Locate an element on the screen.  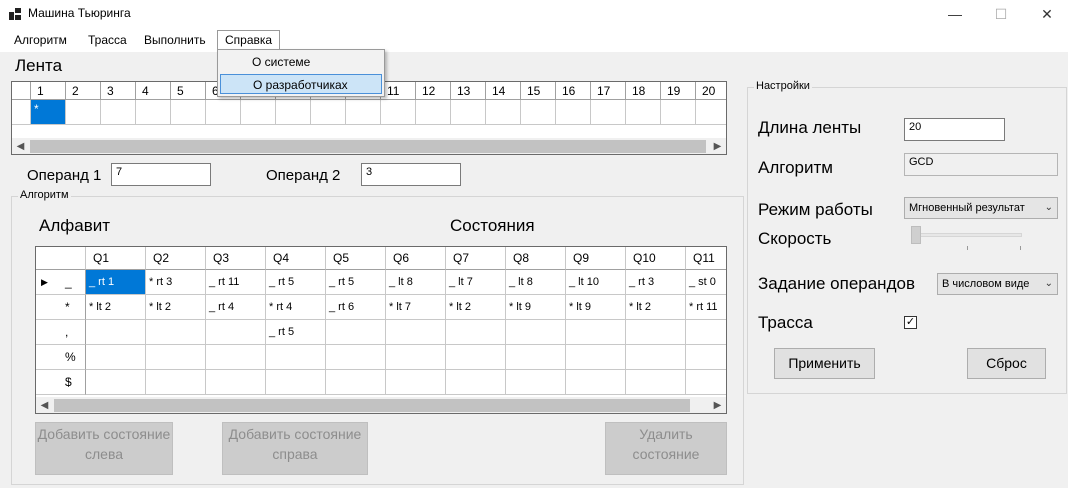
alphabet-row-header: * is located at coordinates (61, 307).